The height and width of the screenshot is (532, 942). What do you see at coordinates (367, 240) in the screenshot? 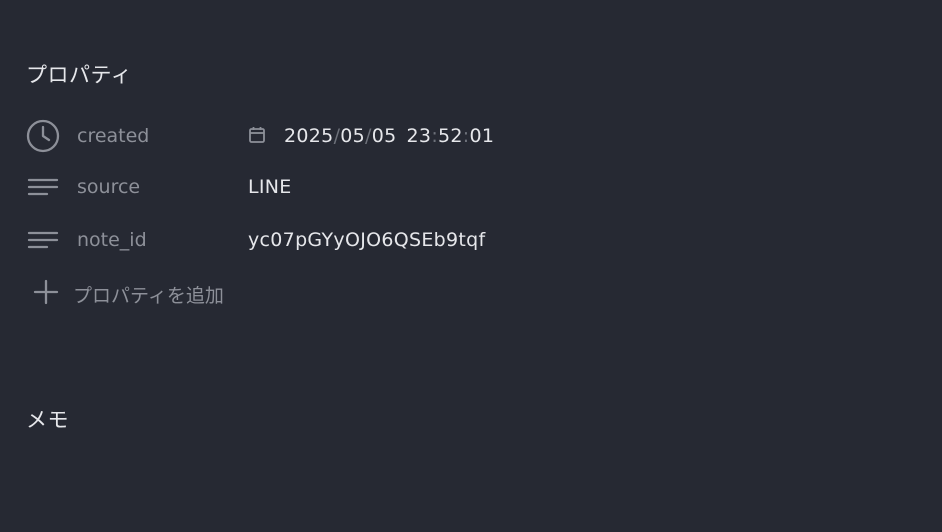
I see `property-value-note-id: yc07pGYyOJO6QSEb9tqf` at bounding box center [367, 240].